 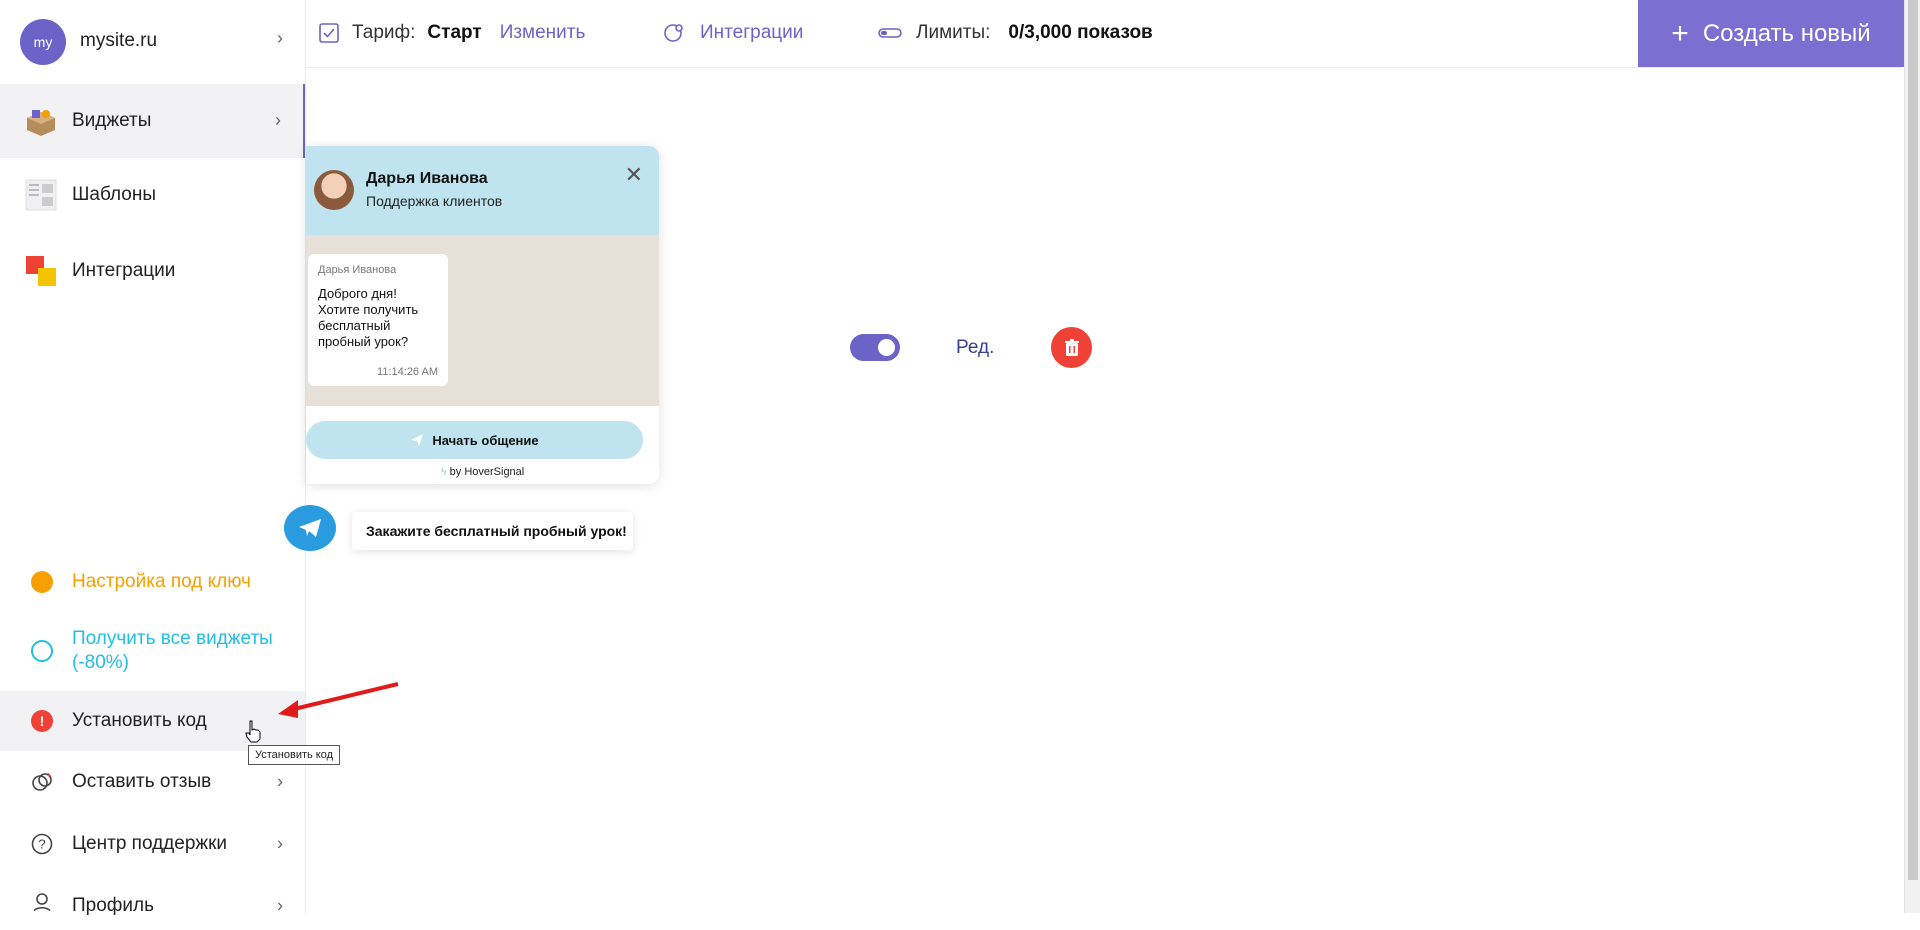 I want to click on site-avatar: my, so click(x=43, y=42).